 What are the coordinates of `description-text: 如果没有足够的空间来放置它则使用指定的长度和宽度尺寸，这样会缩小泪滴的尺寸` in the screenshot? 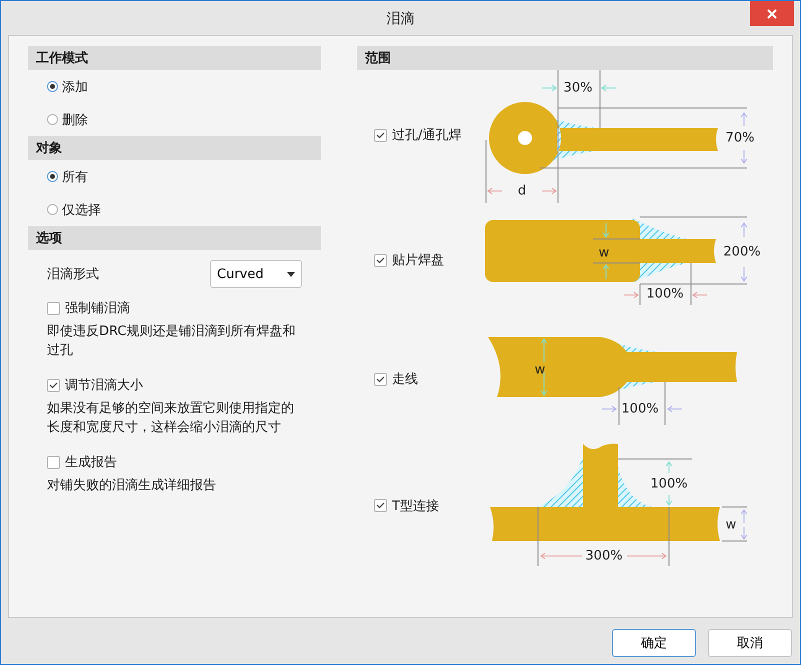 It's located at (171, 418).